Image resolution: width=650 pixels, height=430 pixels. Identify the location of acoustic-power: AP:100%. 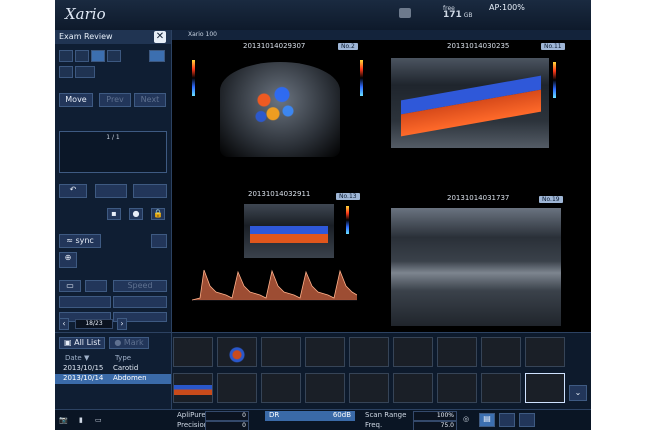
(507, 7).